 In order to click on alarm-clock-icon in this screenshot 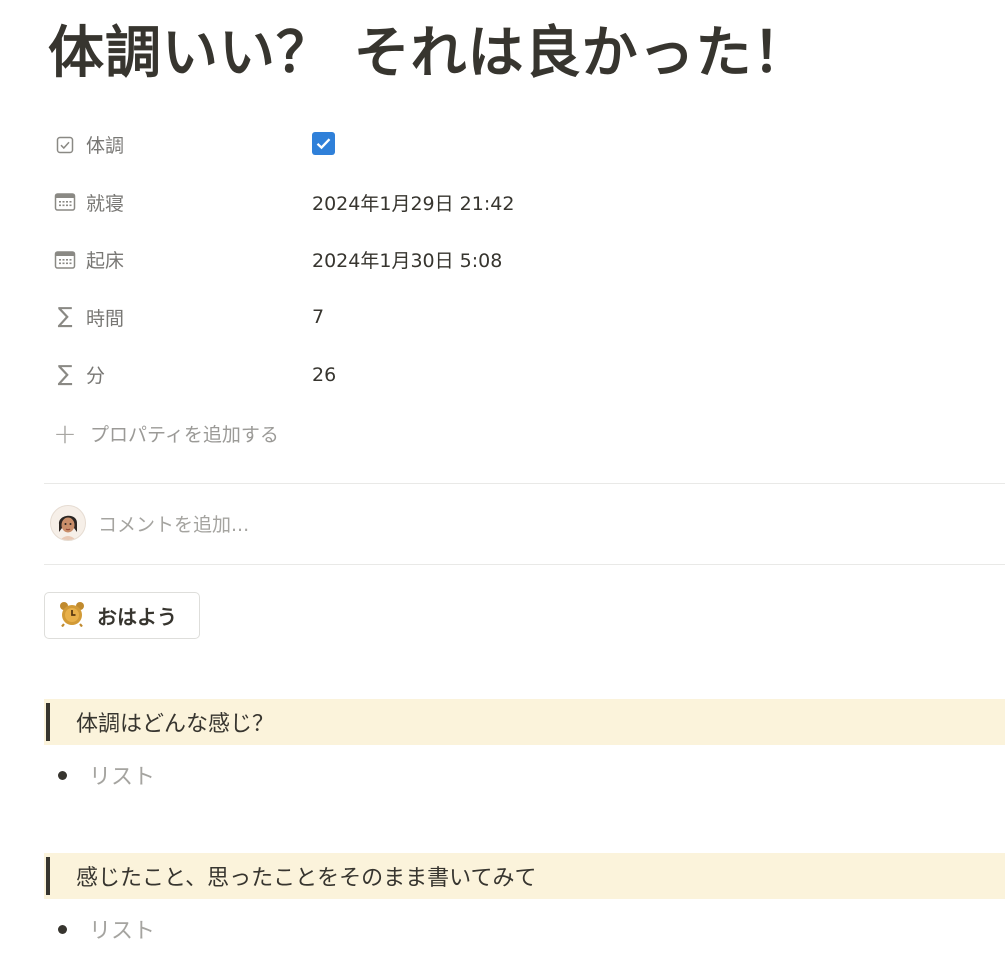, I will do `click(72, 616)`.